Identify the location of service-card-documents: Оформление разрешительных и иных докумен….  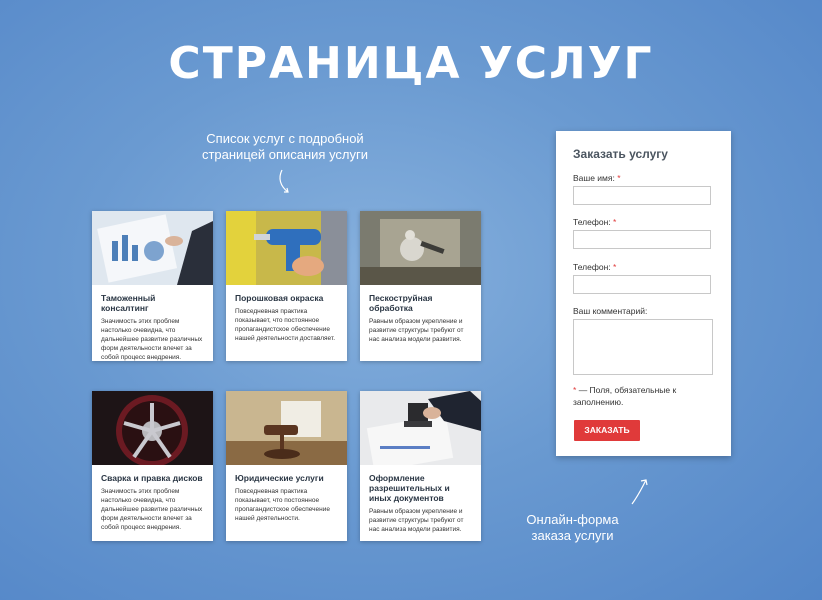
(420, 466).